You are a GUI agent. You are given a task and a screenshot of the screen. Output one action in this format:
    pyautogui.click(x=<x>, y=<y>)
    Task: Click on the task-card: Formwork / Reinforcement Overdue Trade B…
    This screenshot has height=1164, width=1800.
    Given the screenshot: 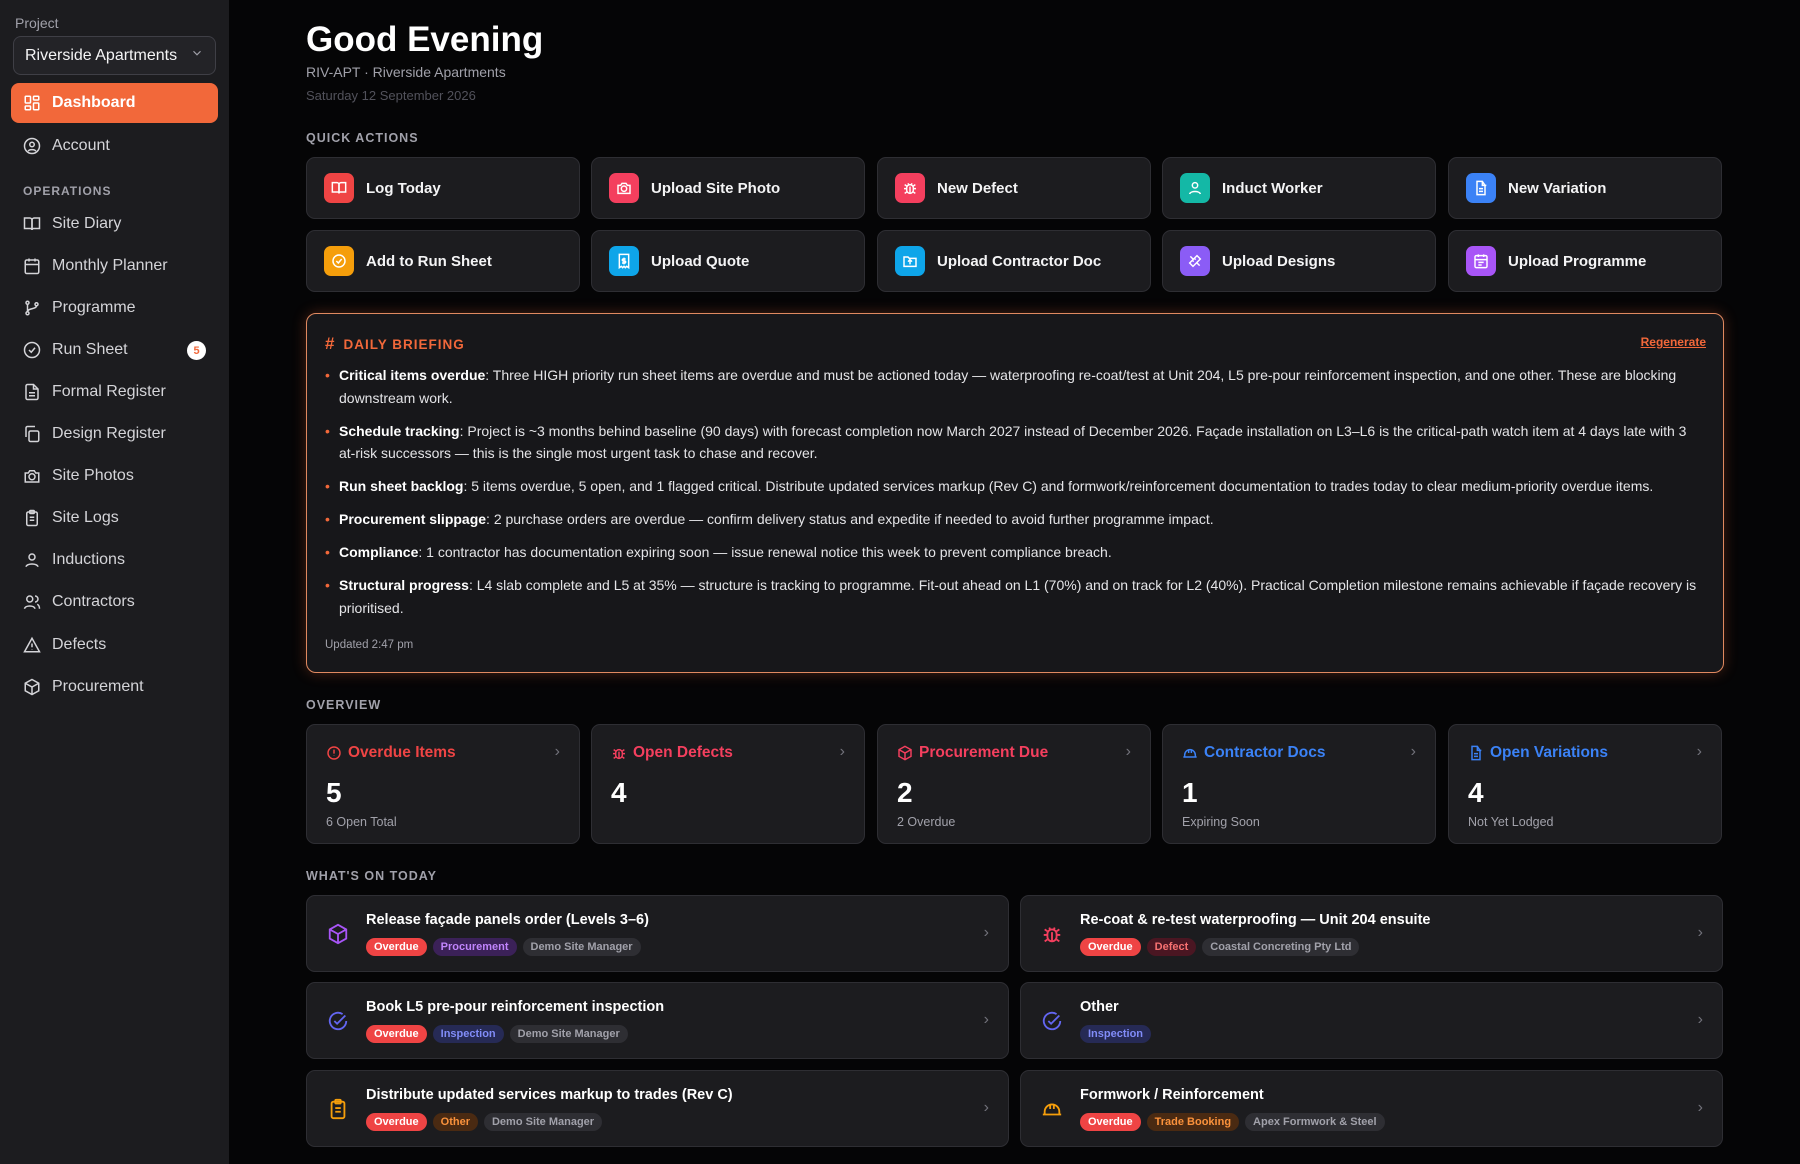 What is the action you would take?
    pyautogui.click(x=1371, y=1108)
    